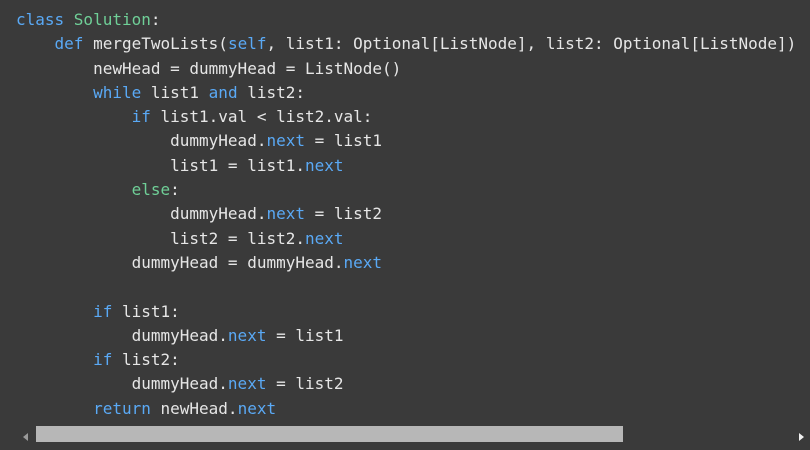  I want to click on code-token: (, so click(223, 44).